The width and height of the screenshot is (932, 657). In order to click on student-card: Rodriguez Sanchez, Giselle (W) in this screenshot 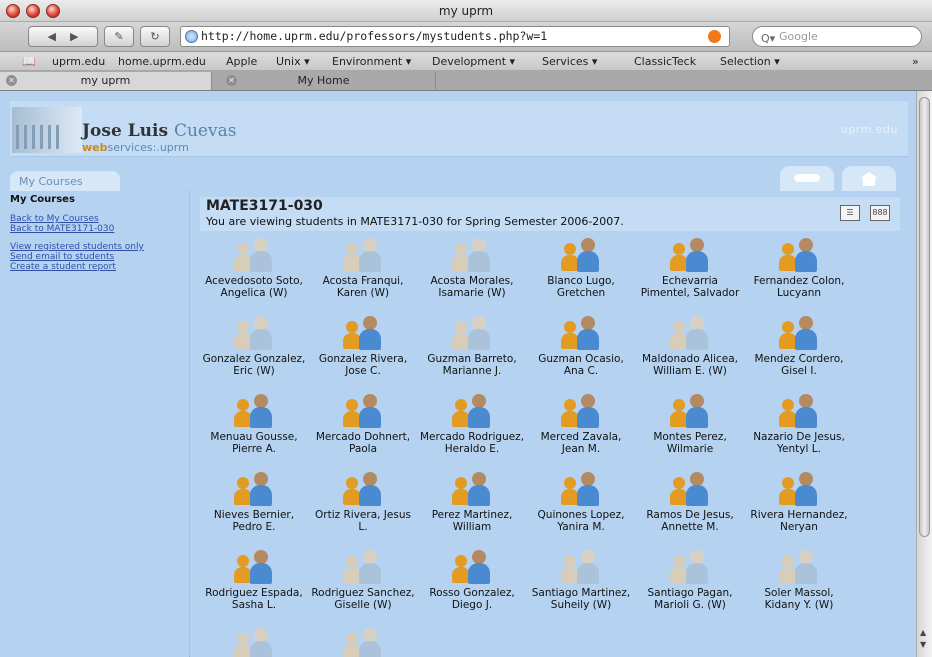, I will do `click(363, 580)`.